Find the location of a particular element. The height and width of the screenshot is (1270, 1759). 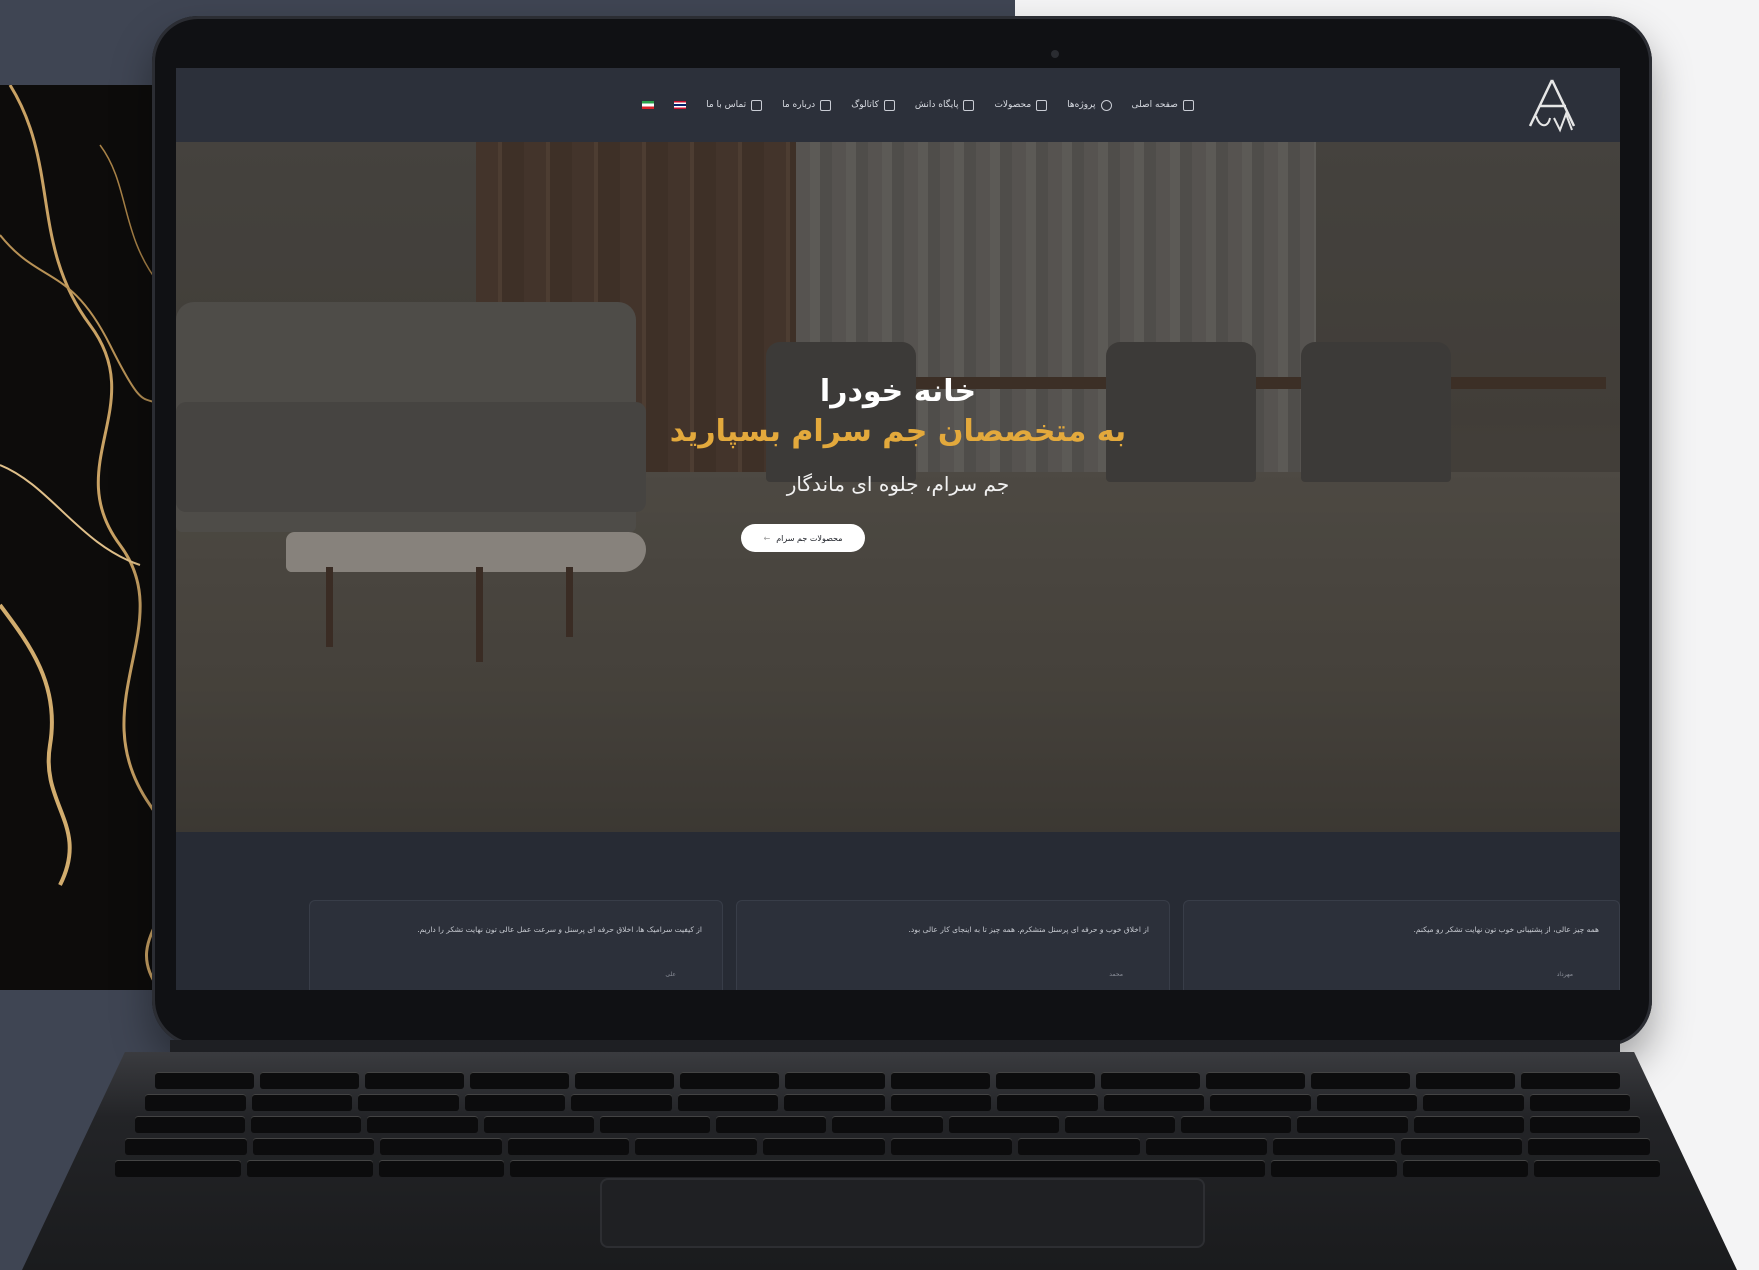

space-key is located at coordinates (887, 1168).